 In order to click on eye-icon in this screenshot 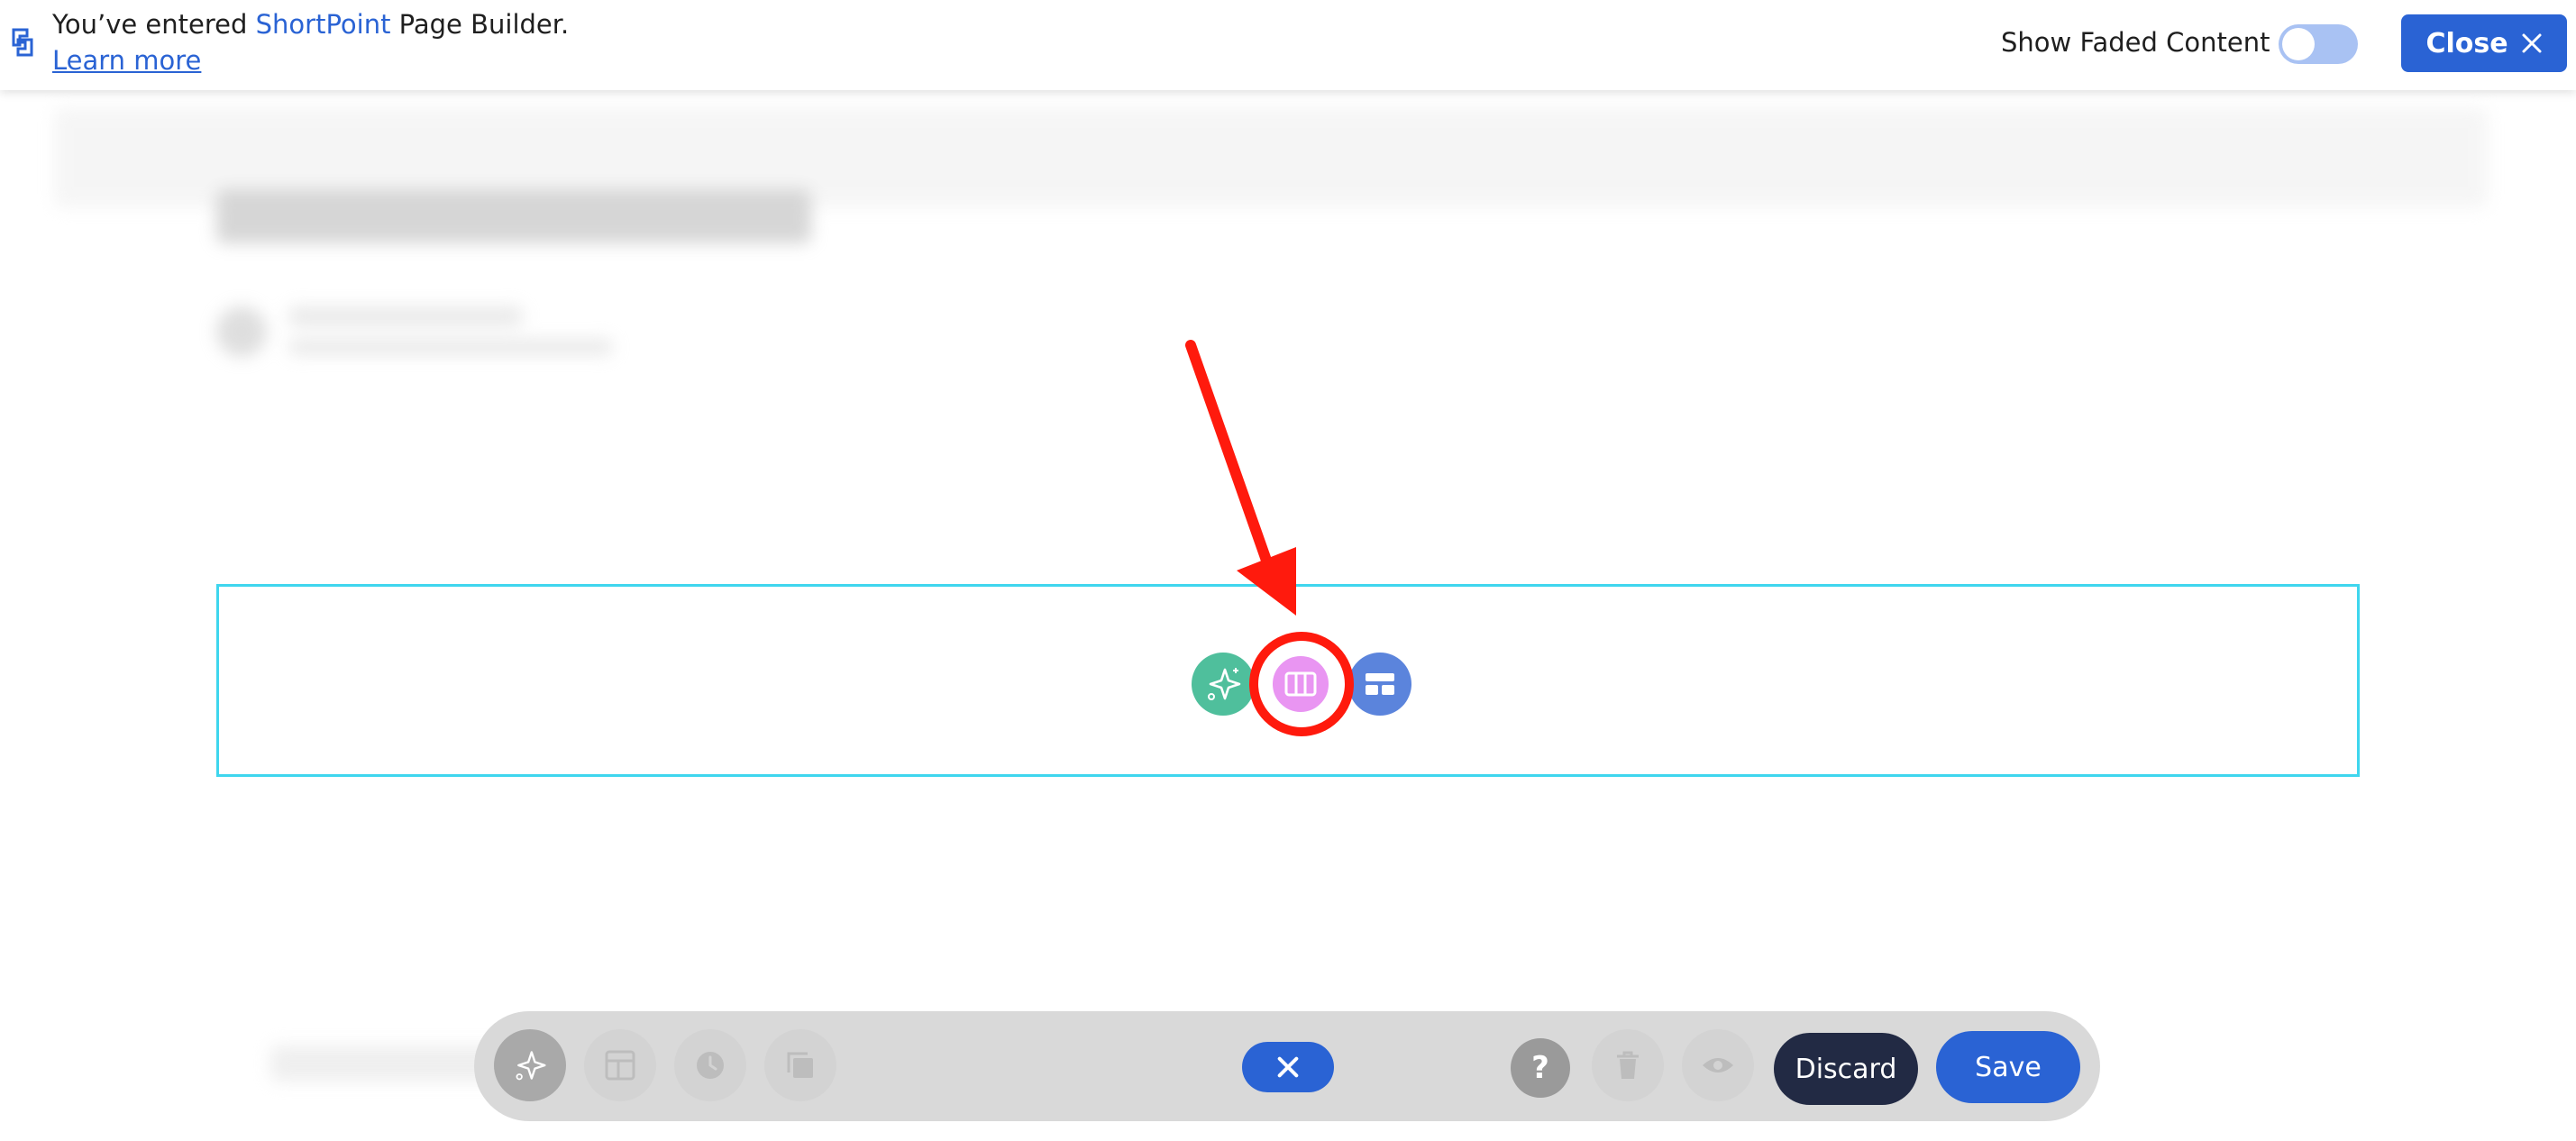, I will do `click(1718, 1066)`.